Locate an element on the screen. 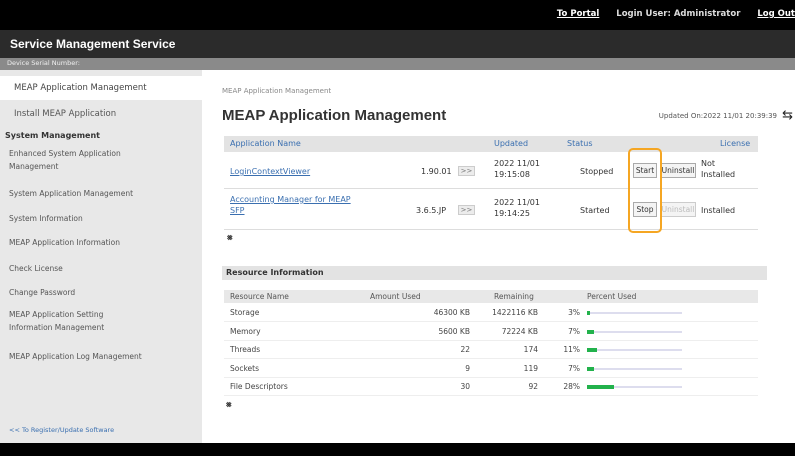 This screenshot has width=795, height=456. resource-remaining: 119 is located at coordinates (530, 368).